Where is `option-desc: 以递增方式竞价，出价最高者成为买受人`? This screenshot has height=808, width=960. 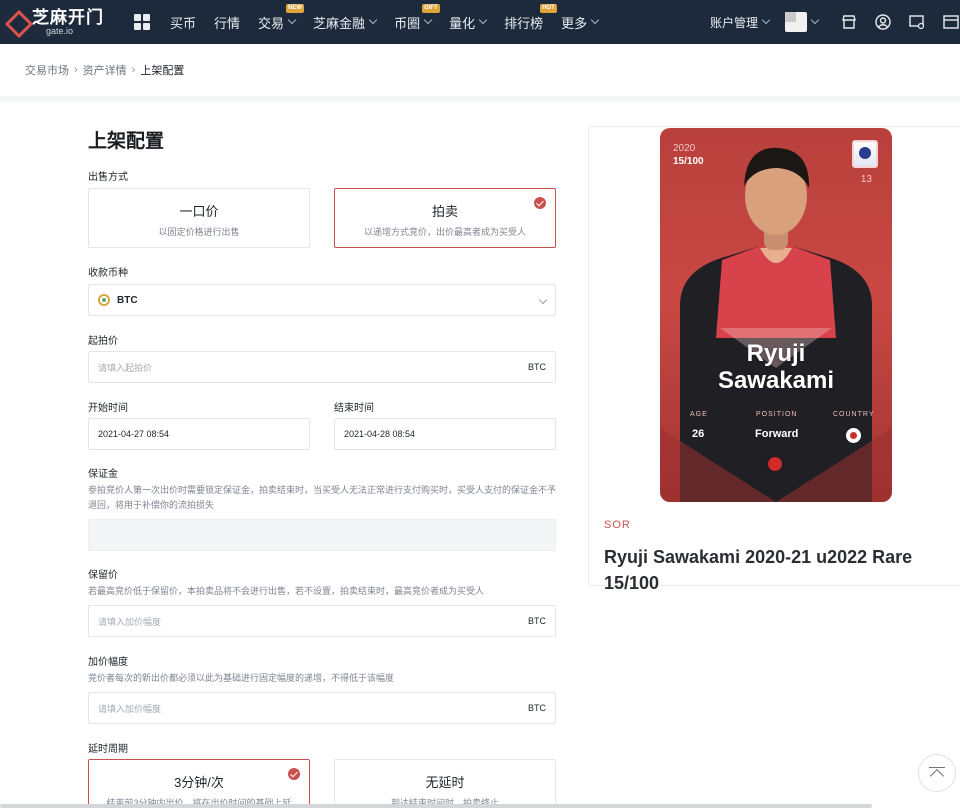
option-desc: 以递增方式竞价，出价最高者成为买受人 is located at coordinates (444, 232).